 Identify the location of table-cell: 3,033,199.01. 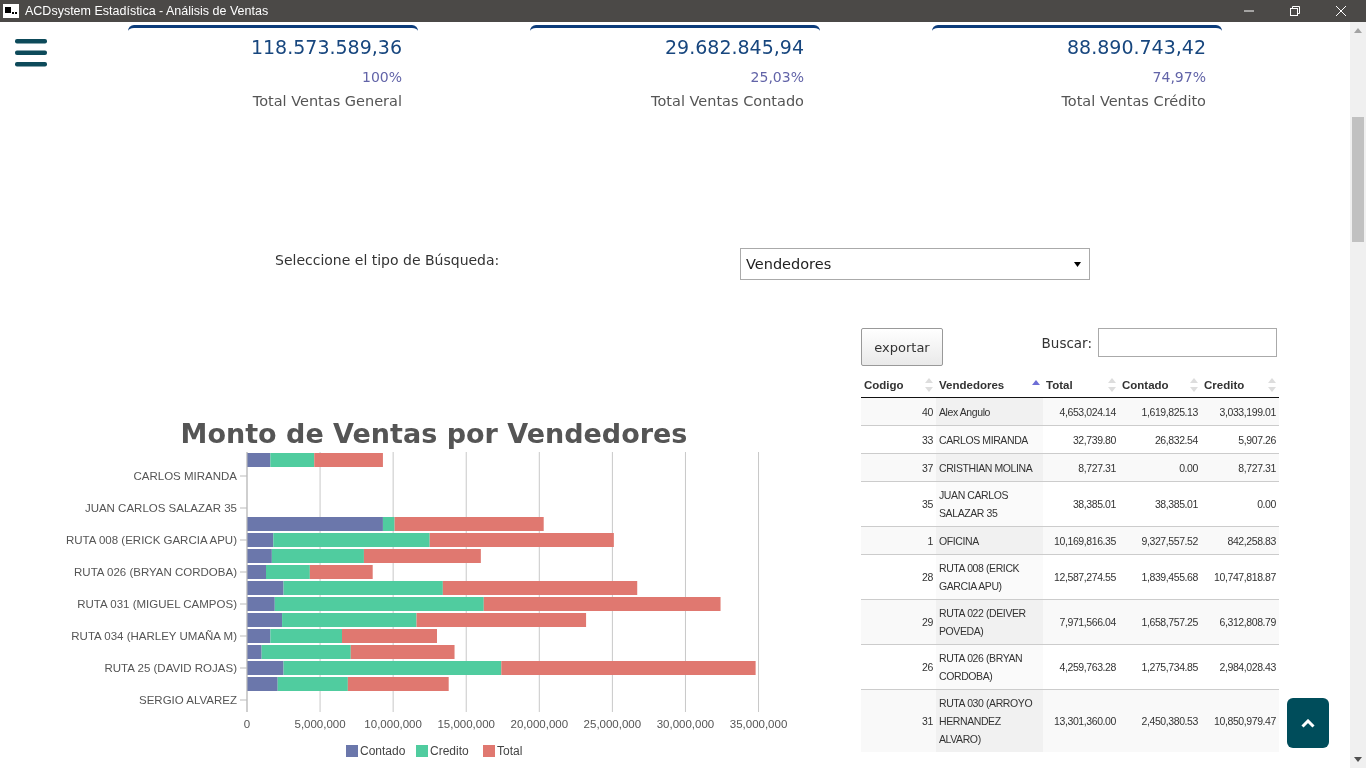
(1240, 411).